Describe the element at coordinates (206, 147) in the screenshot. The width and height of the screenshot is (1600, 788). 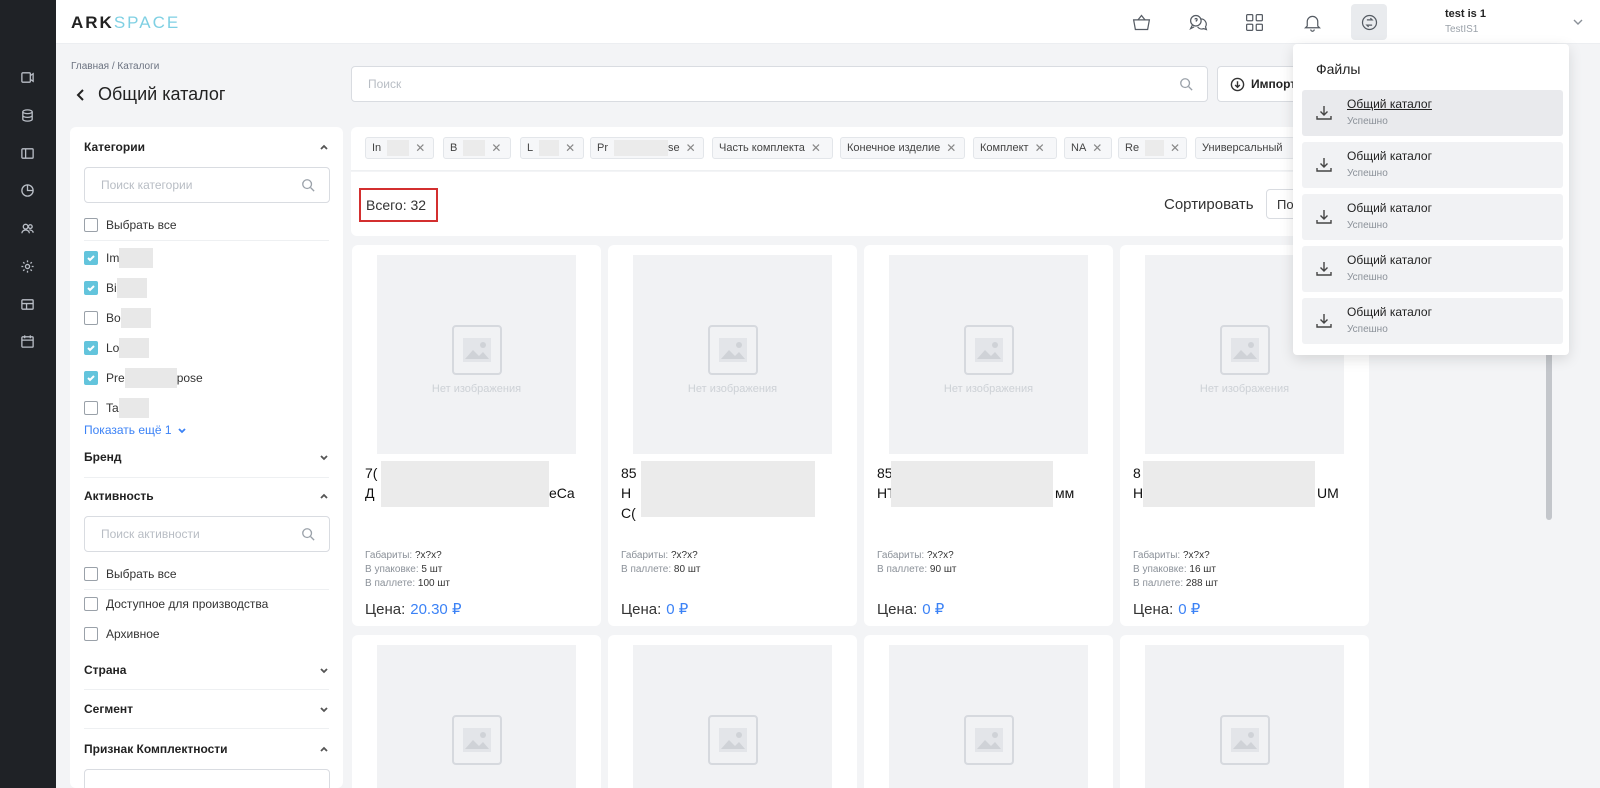
I see `filter-categories-header: Категории` at that location.